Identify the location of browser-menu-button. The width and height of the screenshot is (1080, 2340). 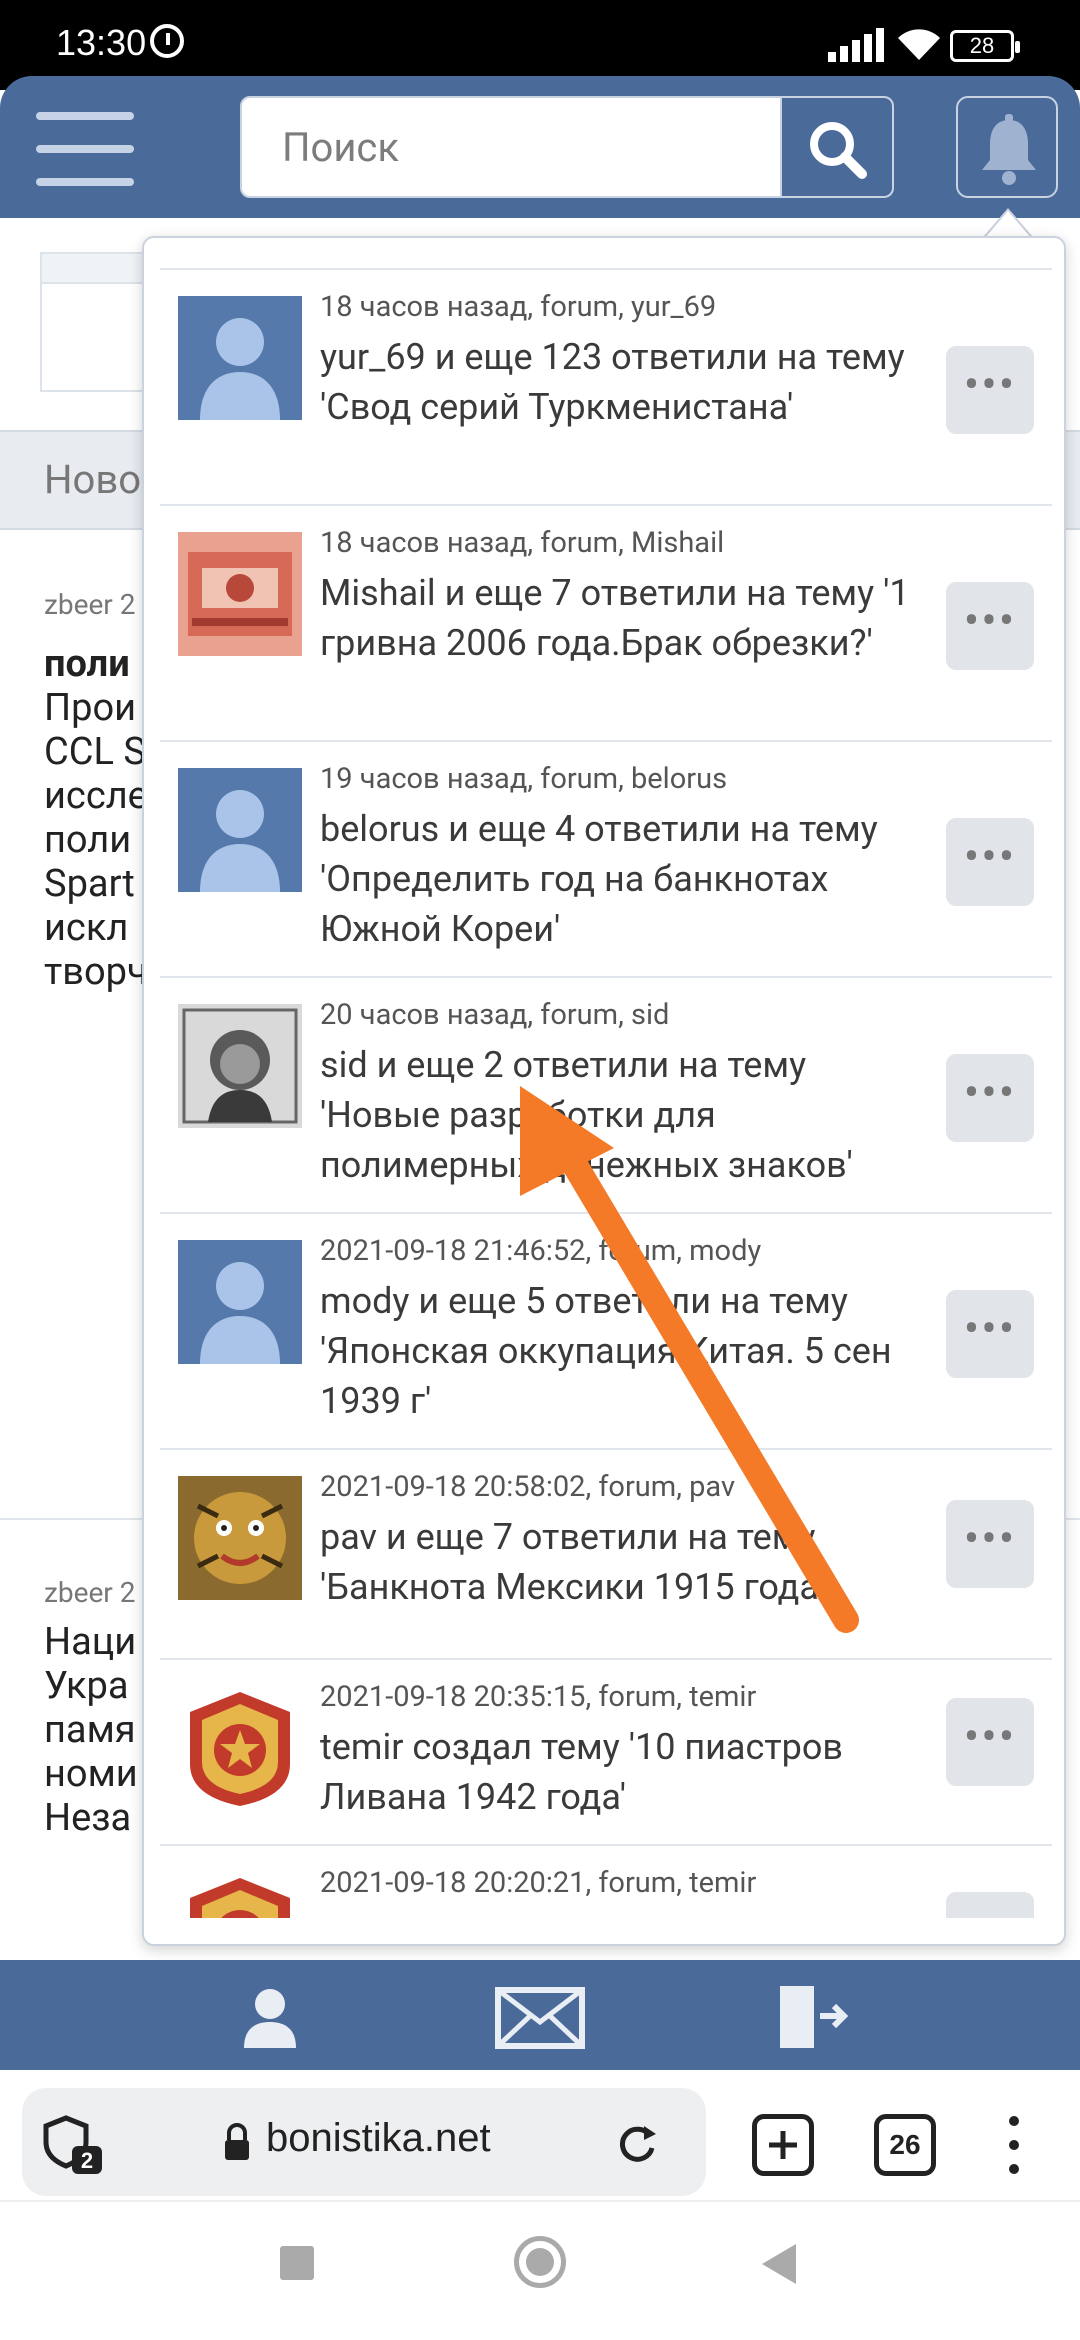
(1014, 2146).